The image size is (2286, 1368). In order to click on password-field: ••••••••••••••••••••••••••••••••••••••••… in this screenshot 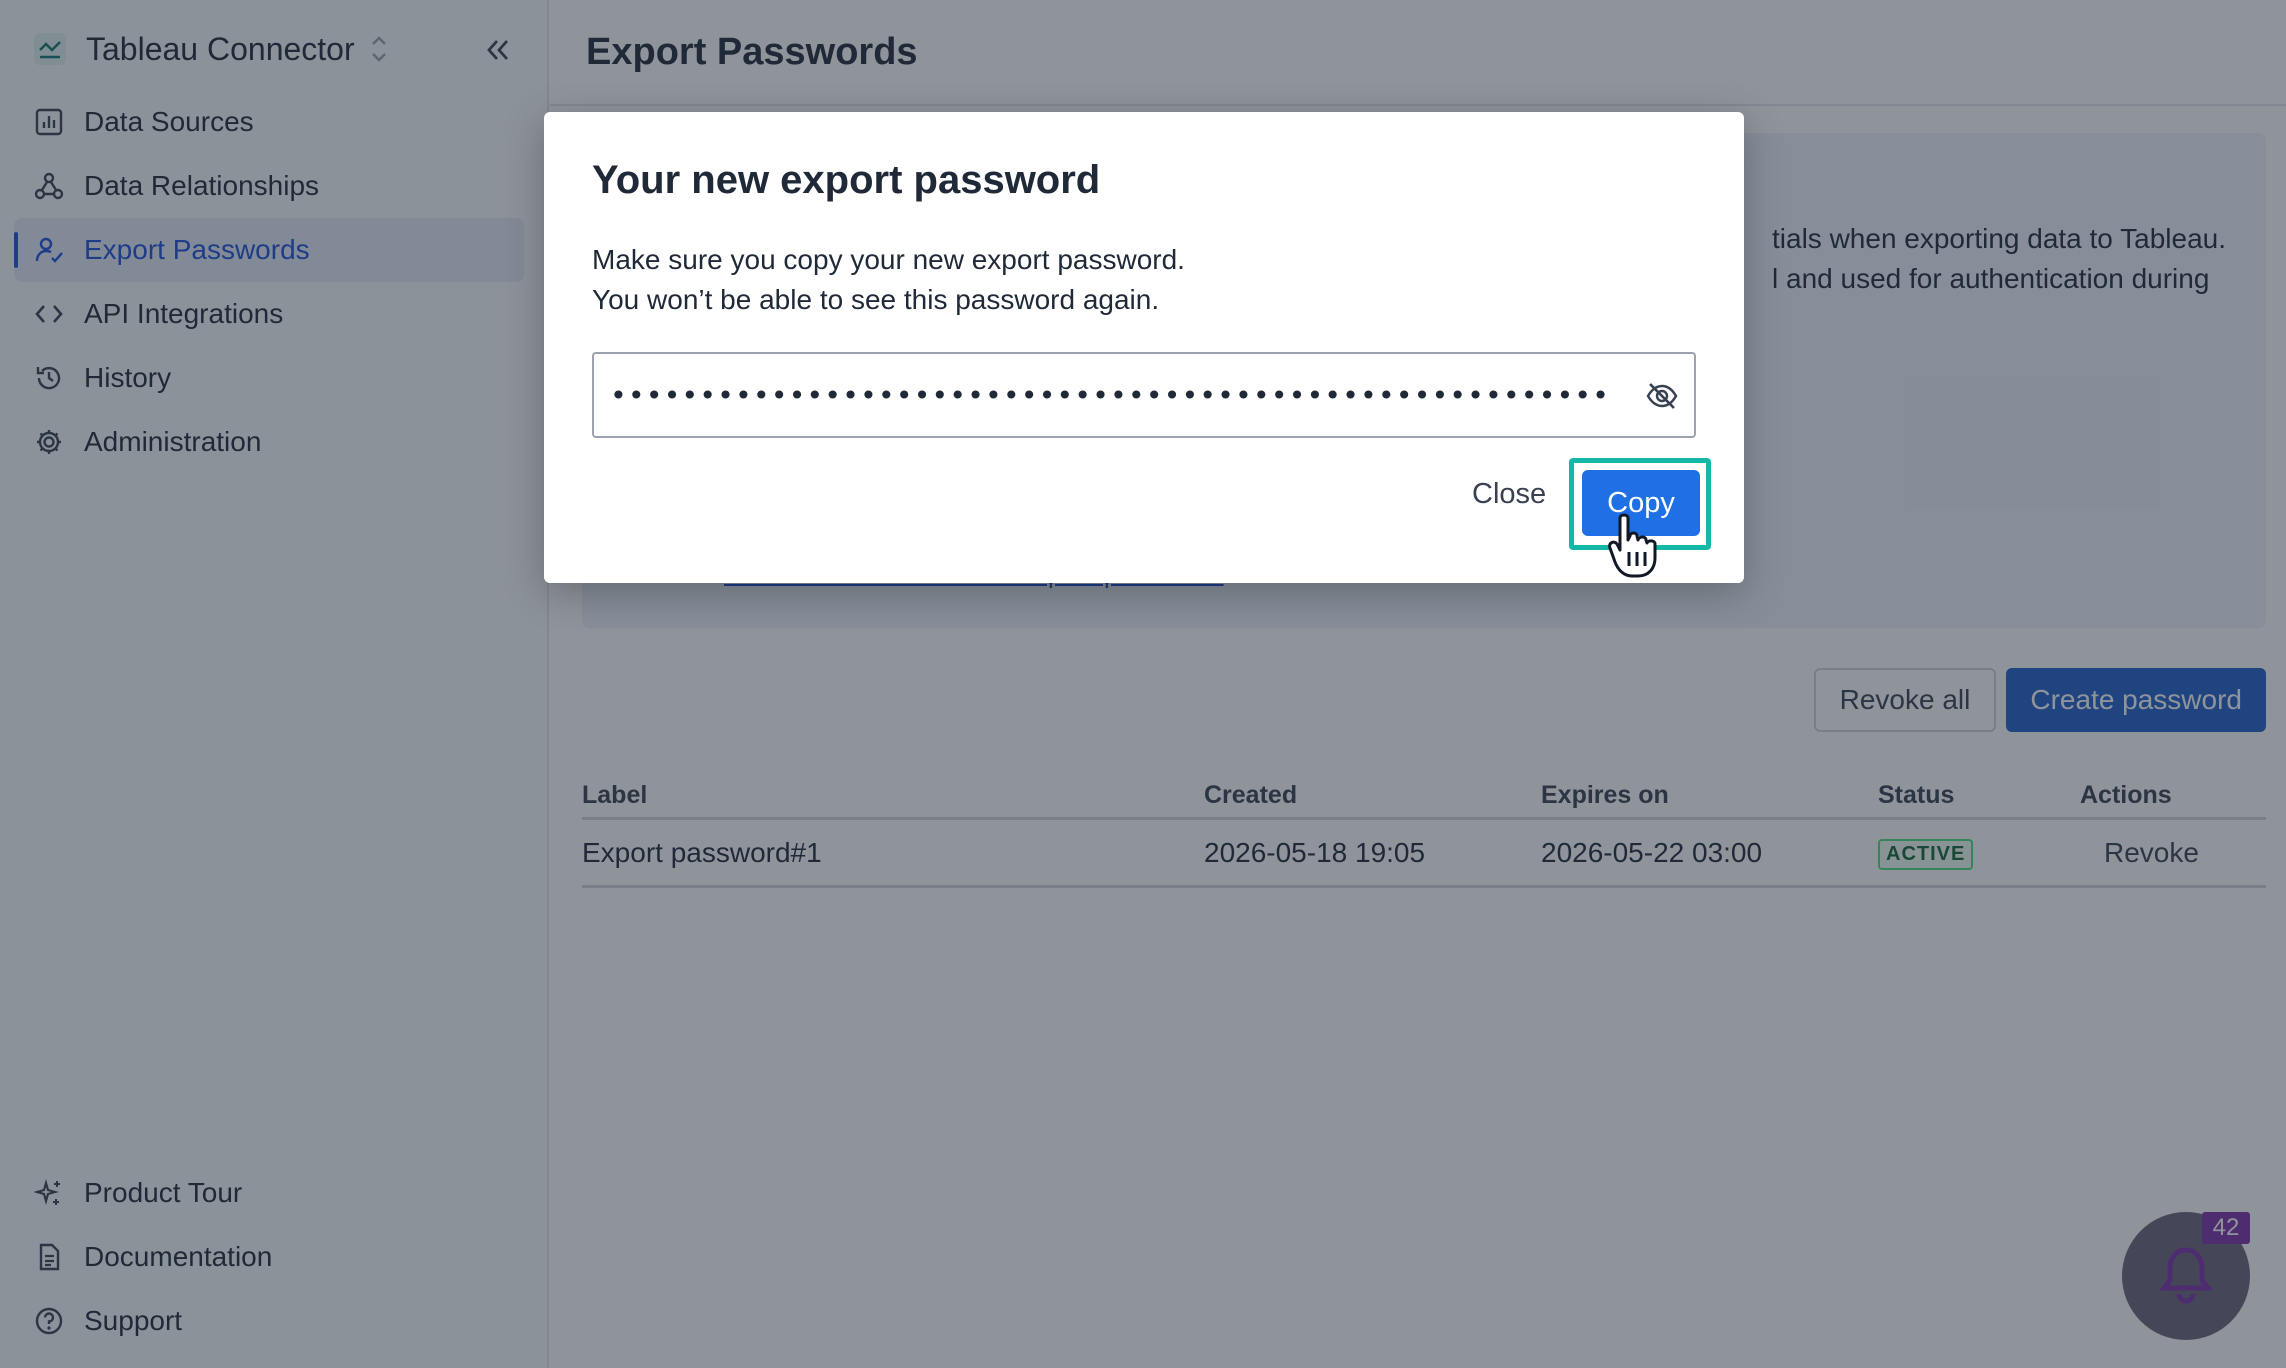, I will do `click(1144, 395)`.